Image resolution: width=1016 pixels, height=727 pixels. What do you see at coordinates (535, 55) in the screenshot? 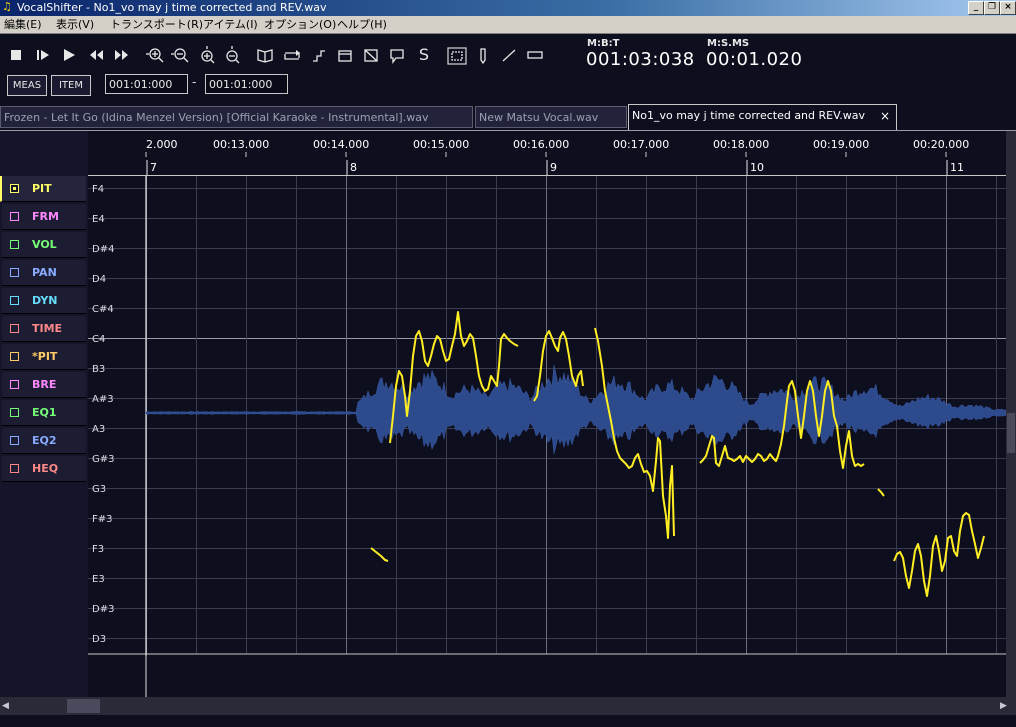
I see `eraser-icon` at bounding box center [535, 55].